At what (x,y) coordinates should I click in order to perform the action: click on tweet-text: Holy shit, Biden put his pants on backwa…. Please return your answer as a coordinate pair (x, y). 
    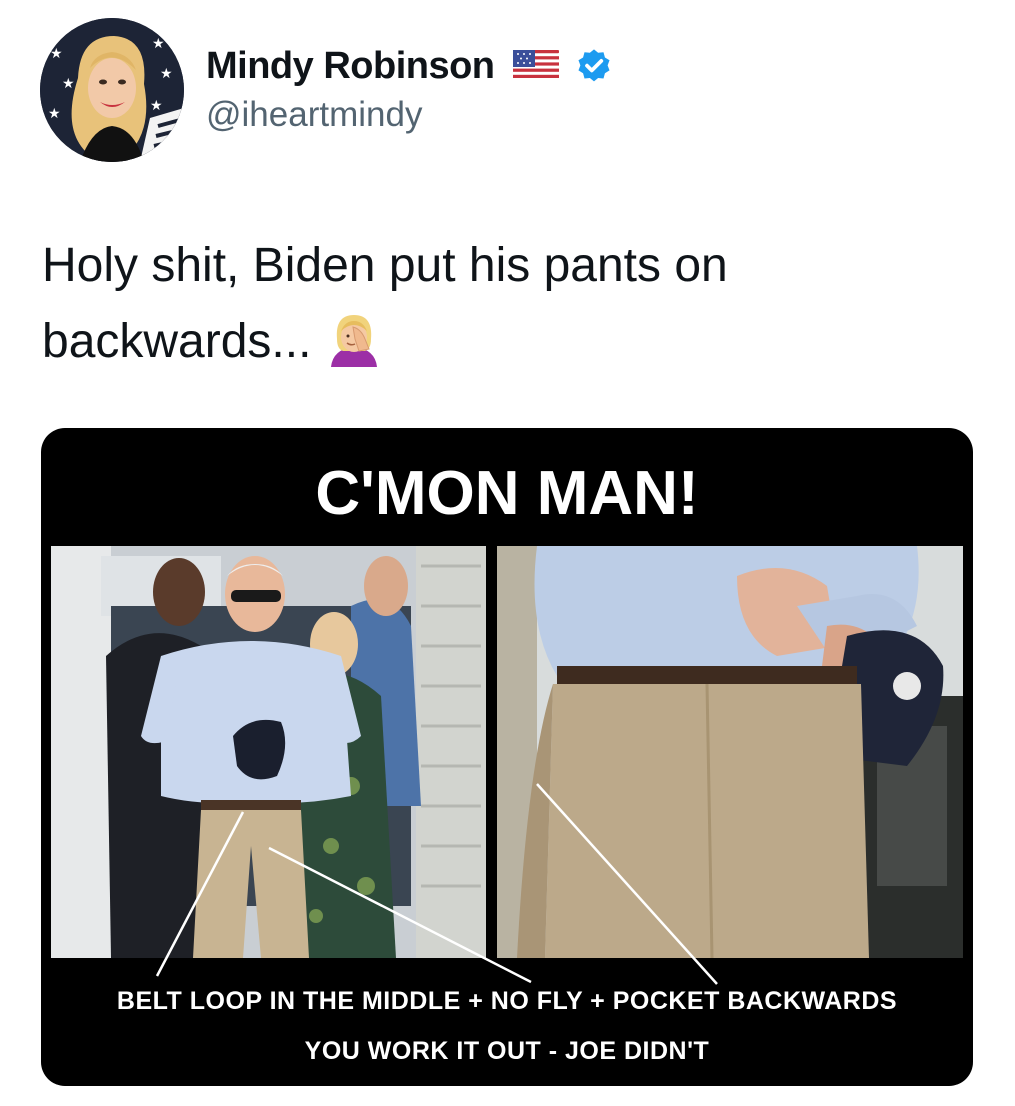
    Looking at the image, I should click on (512, 304).